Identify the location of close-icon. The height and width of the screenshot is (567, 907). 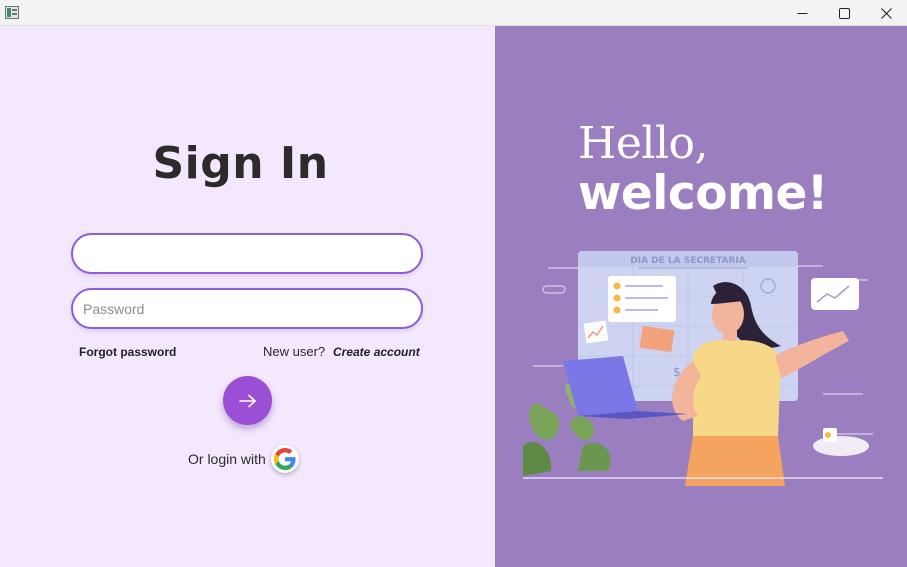
(886, 13).